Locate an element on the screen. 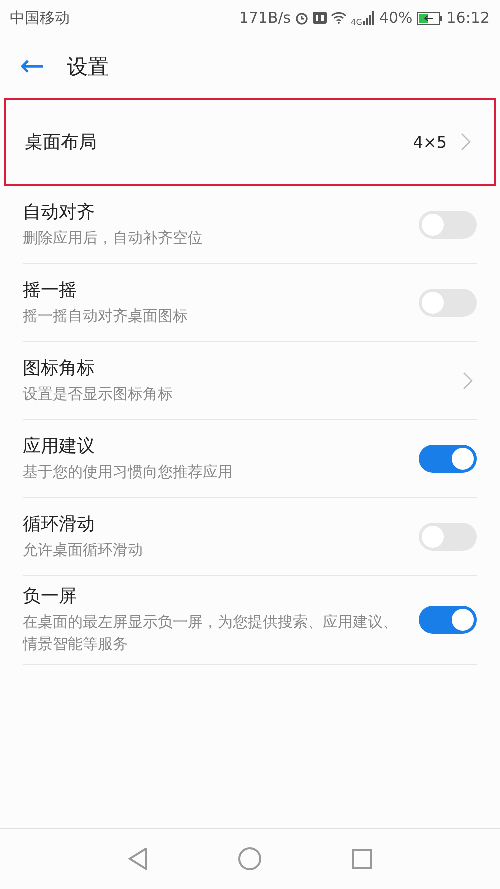 The image size is (500, 889). network-speed: 171B/s is located at coordinates (265, 18).